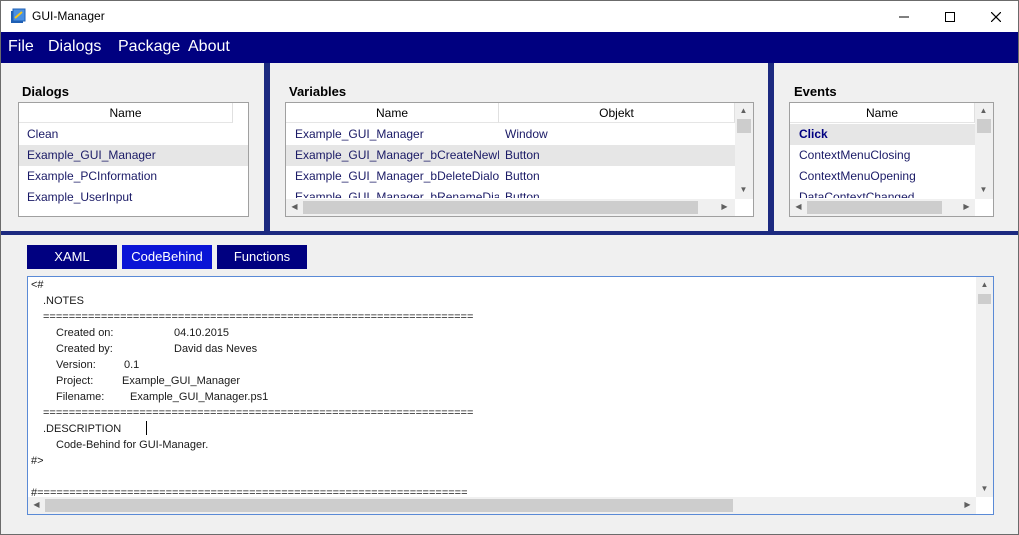  I want to click on table-row: Example_GUI_Manager_bDeleteDialog Button, so click(510, 176).